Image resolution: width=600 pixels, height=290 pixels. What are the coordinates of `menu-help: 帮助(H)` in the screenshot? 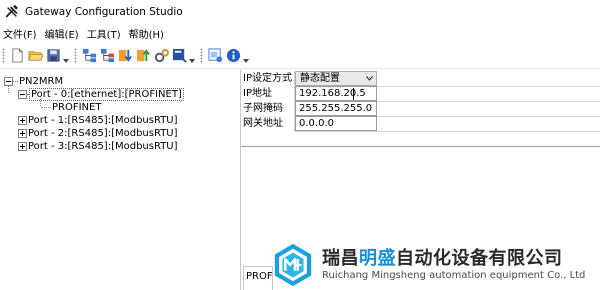 It's located at (147, 33).